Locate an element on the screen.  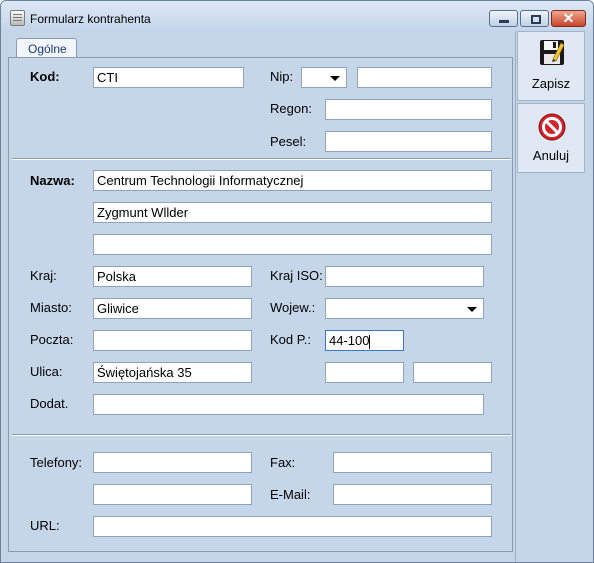
tab-ogolne-label: Ogólne is located at coordinates (47, 49).